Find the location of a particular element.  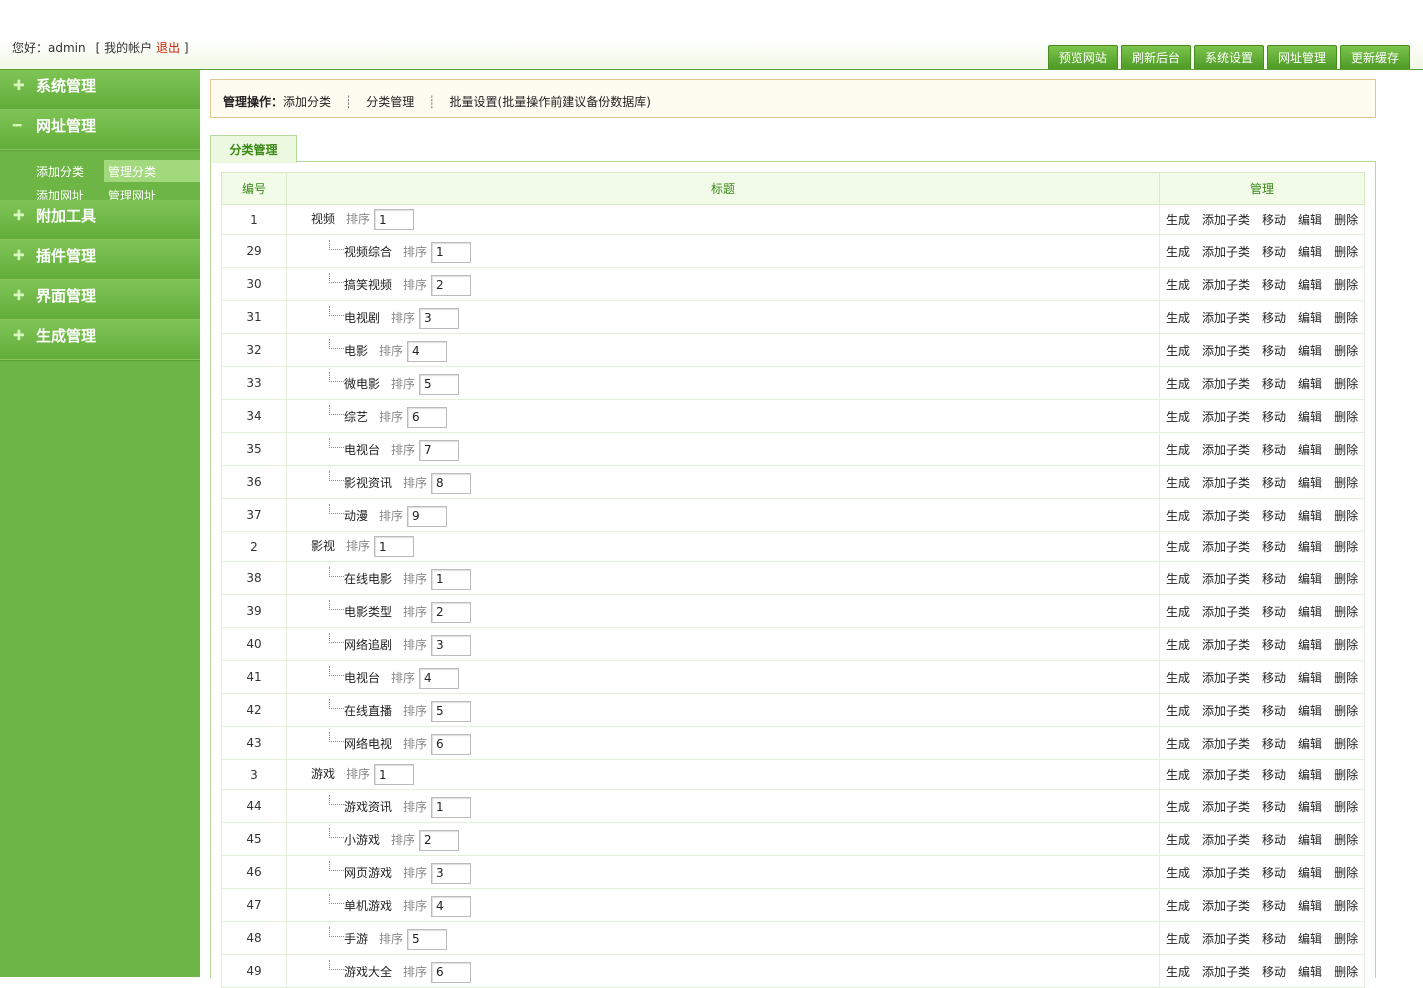

update-cache-button: 更新缓存 is located at coordinates (1374, 57).